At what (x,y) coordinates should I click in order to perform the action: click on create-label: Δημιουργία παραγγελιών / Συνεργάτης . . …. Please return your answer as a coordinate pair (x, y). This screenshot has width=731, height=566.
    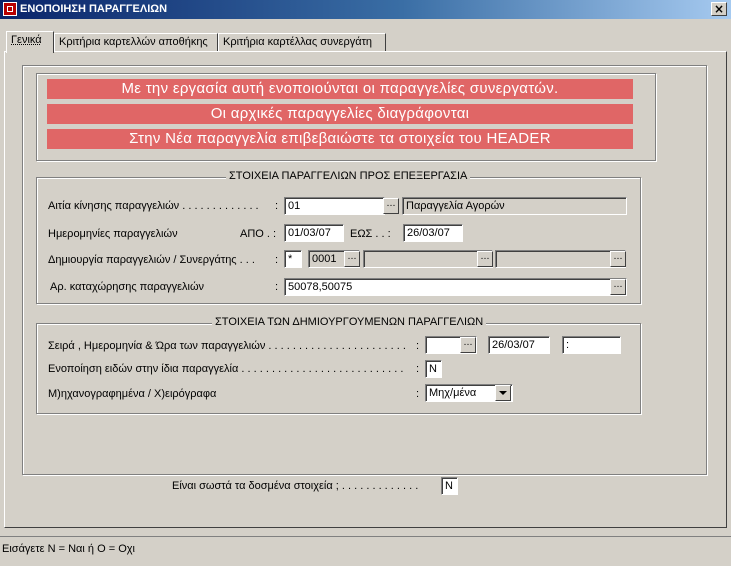
    Looking at the image, I should click on (151, 260).